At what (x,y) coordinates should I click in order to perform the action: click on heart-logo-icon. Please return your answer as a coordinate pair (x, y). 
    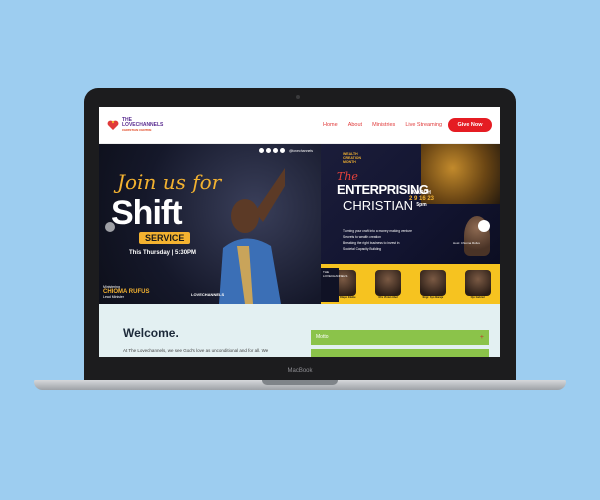
    Looking at the image, I should click on (113, 125).